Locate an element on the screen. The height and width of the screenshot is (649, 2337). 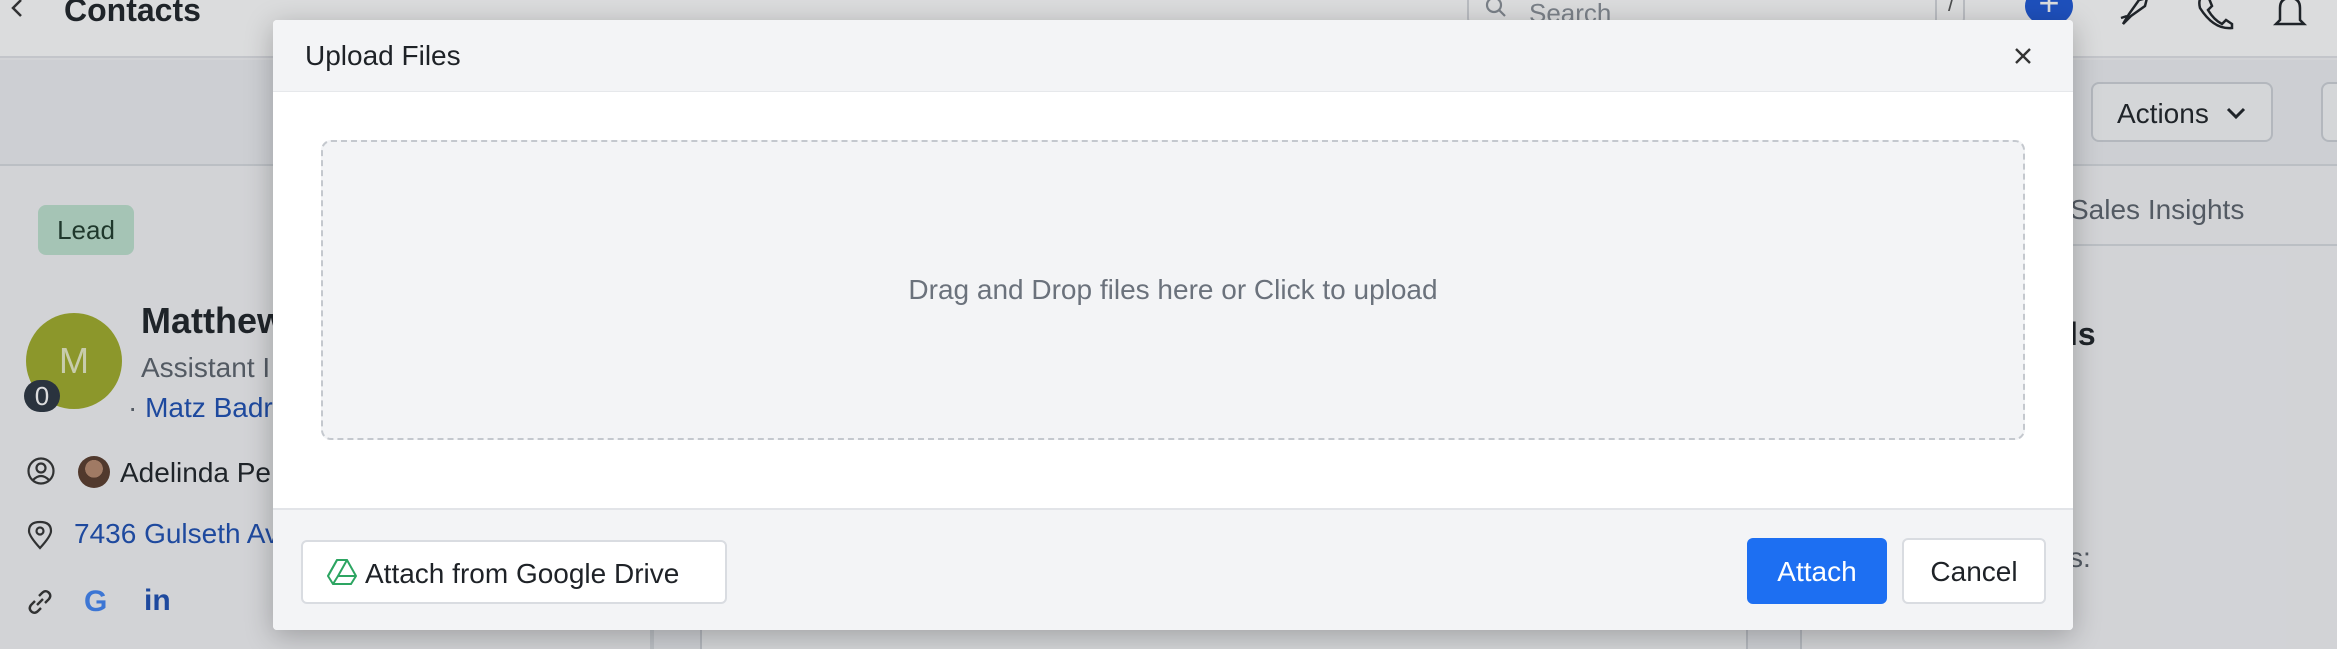
dialog-title: Upload Files is located at coordinates (383, 55).